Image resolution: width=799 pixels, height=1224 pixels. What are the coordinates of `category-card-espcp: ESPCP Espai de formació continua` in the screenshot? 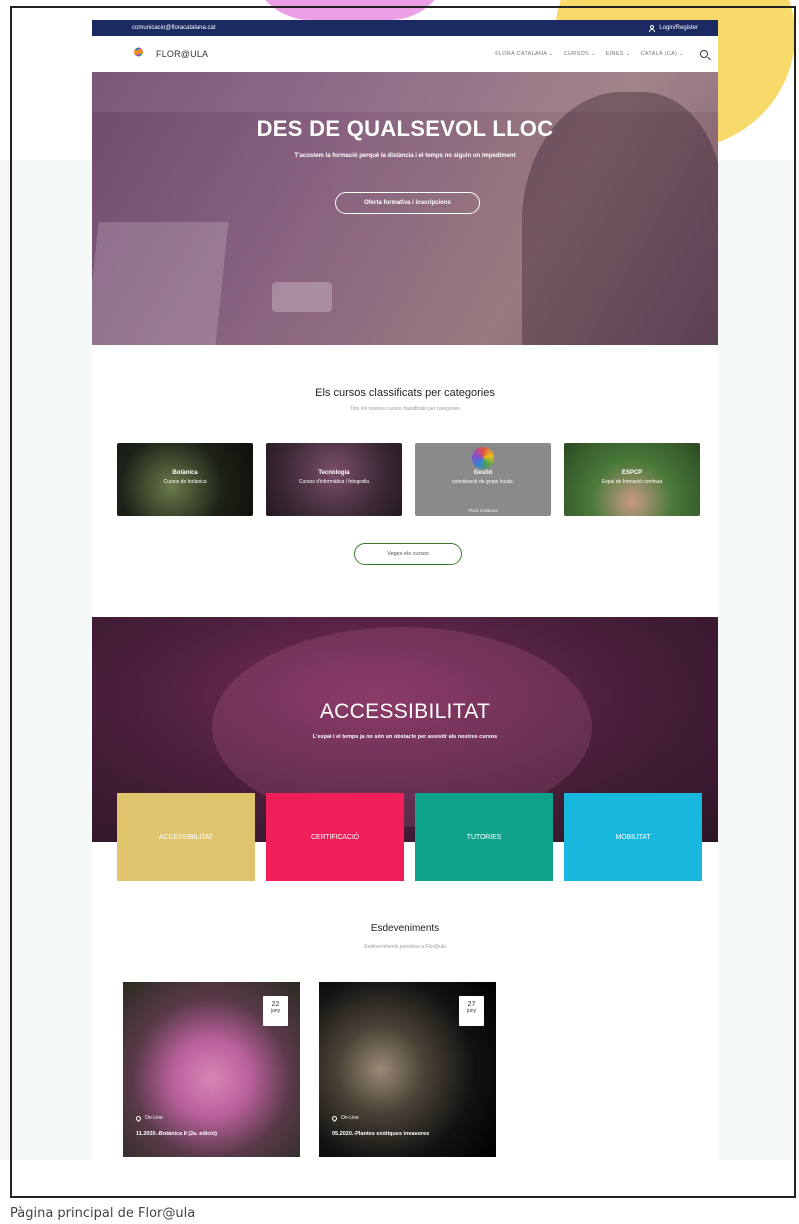 It's located at (632, 479).